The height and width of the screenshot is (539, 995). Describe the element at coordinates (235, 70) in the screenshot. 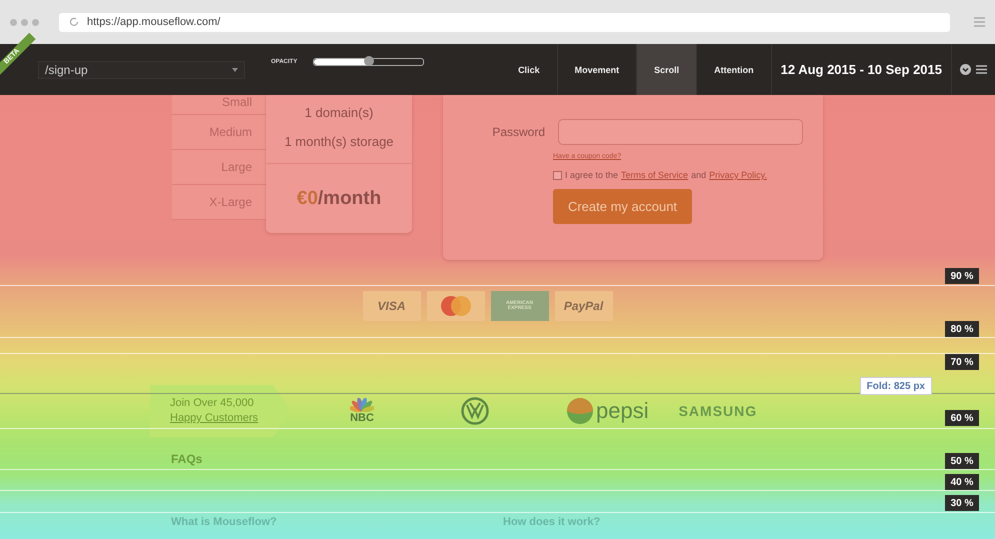

I see `caret-icon` at that location.